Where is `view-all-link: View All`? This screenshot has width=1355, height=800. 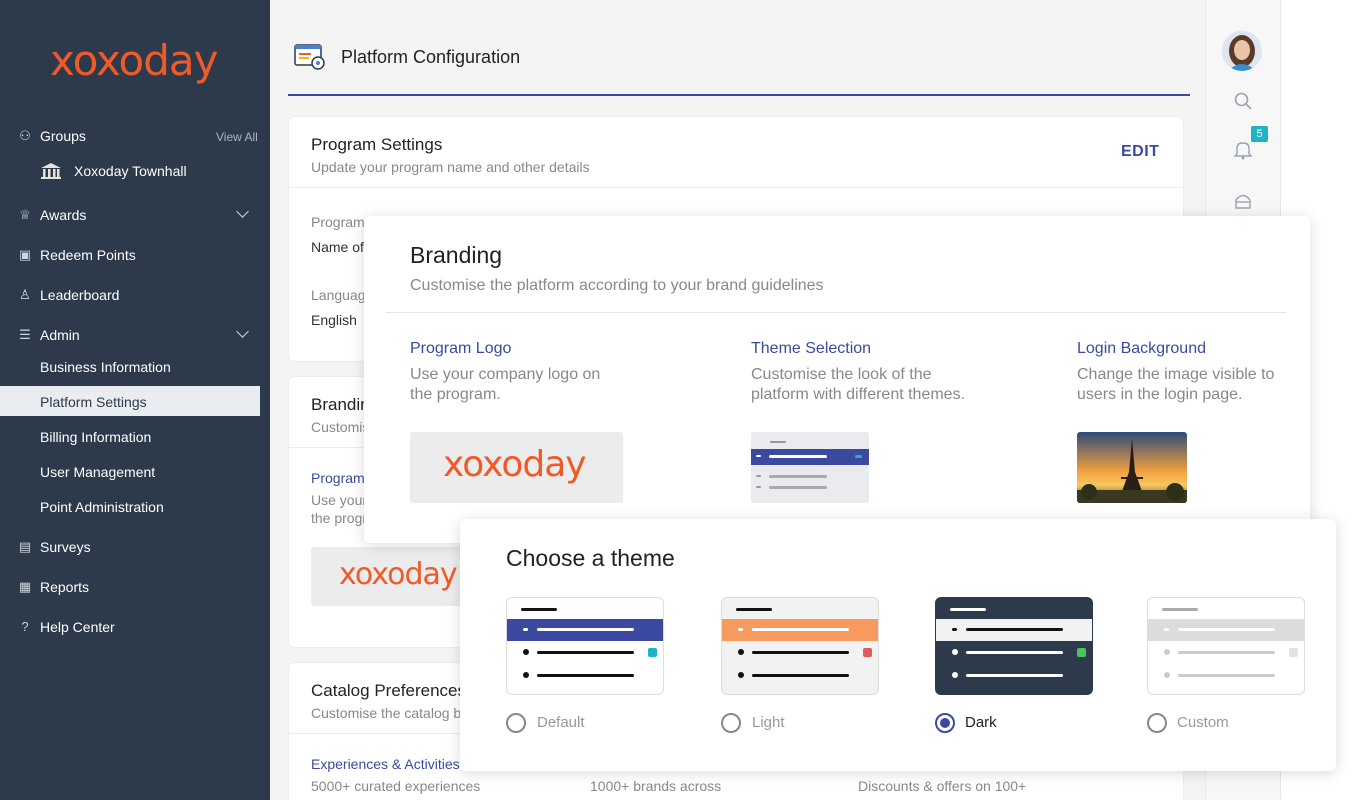 view-all-link: View All is located at coordinates (237, 137).